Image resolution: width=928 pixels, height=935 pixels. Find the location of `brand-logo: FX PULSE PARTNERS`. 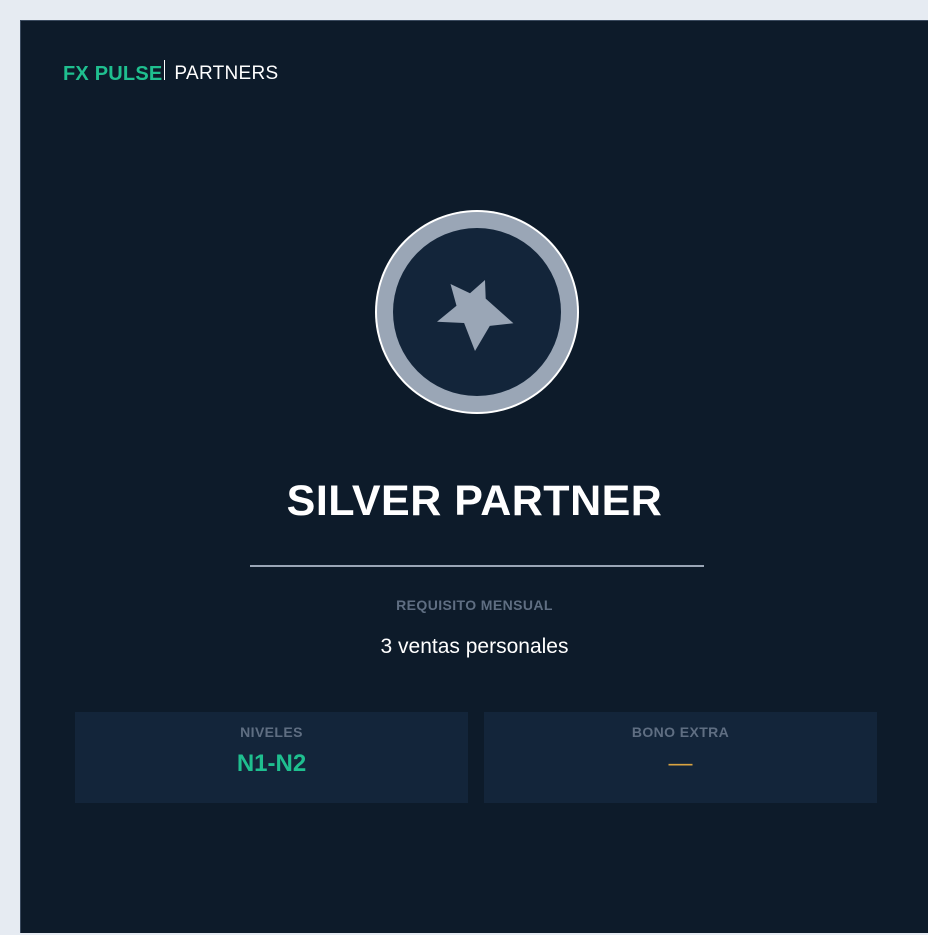

brand-logo: FX PULSE PARTNERS is located at coordinates (171, 74).